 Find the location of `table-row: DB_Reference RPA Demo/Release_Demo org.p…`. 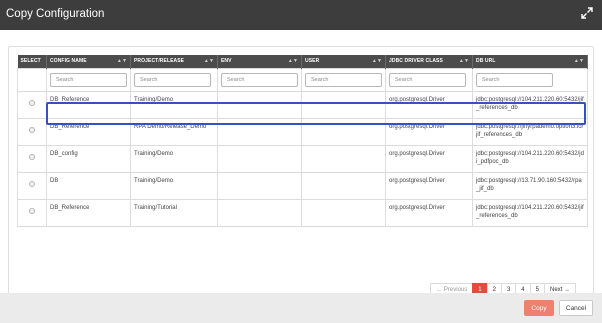

table-row: DB_Reference RPA Demo/Release_Demo org.p… is located at coordinates (302, 131).